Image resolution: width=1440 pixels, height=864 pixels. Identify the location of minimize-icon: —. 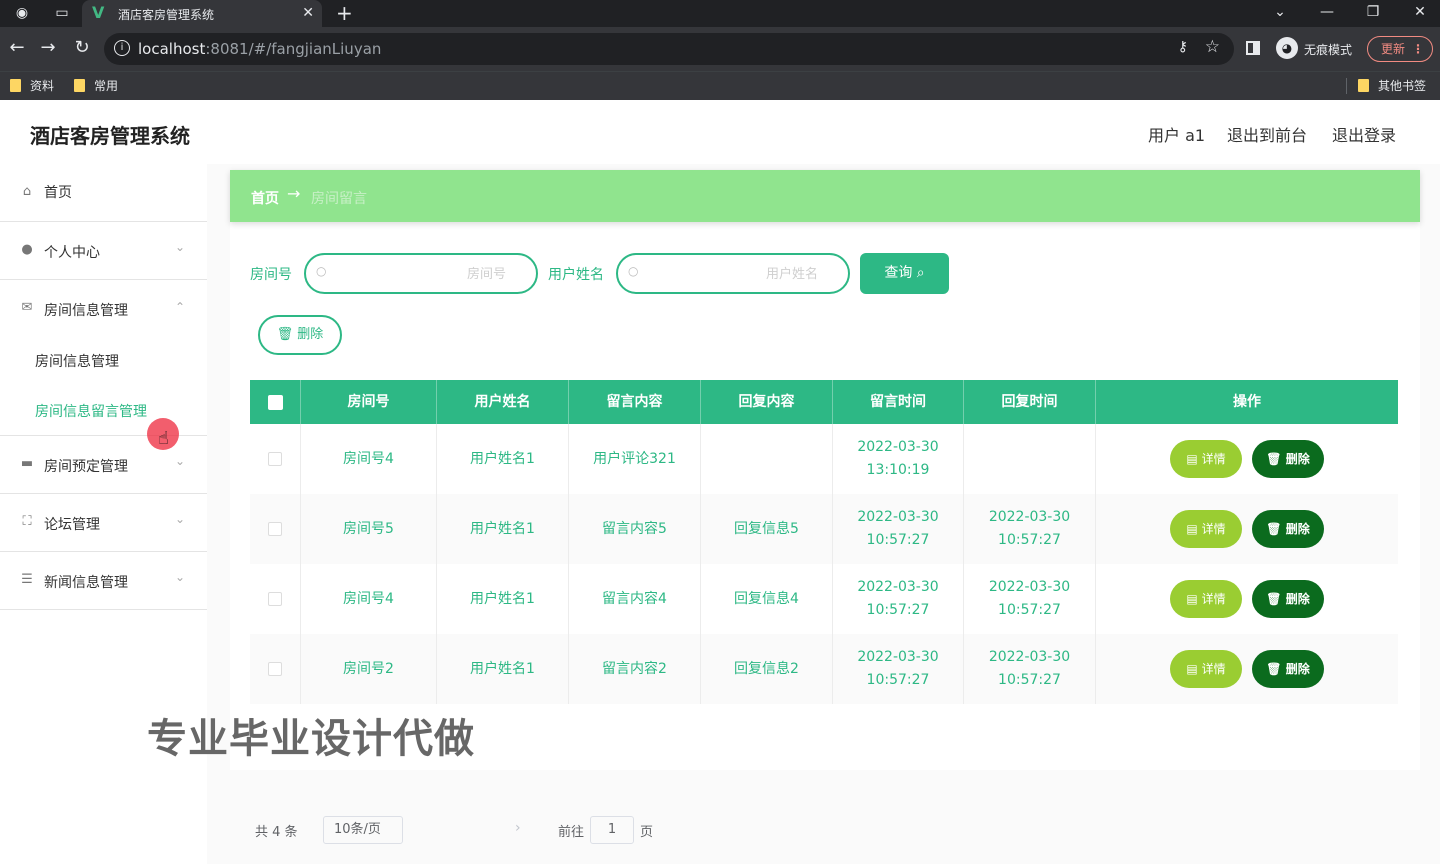
(1327, 12).